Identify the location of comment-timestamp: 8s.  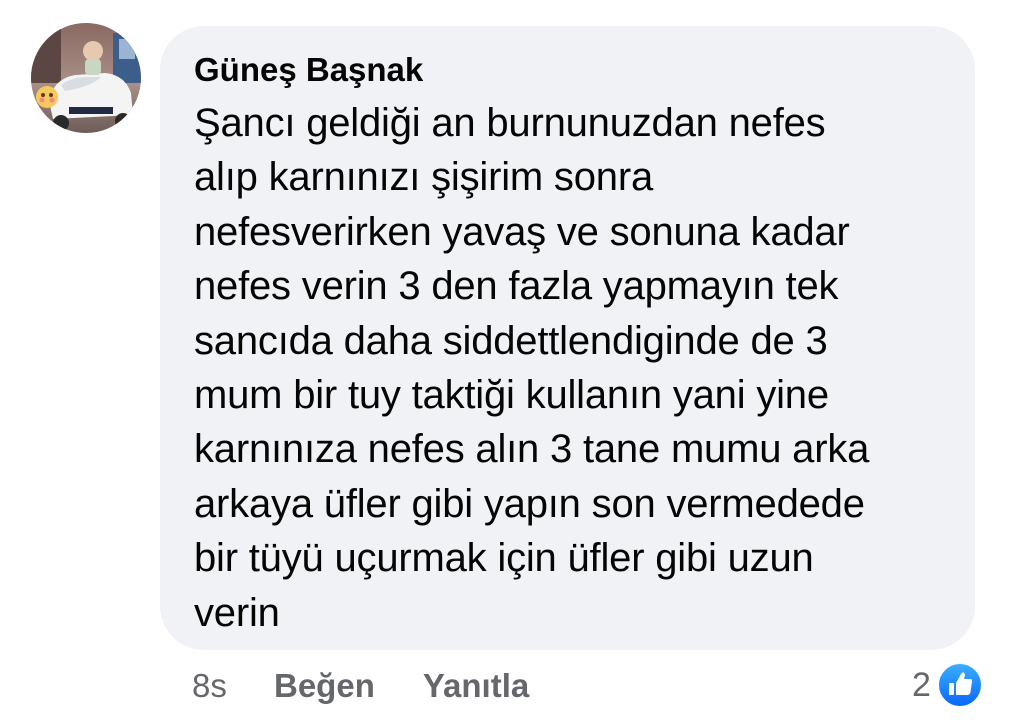
(233, 686).